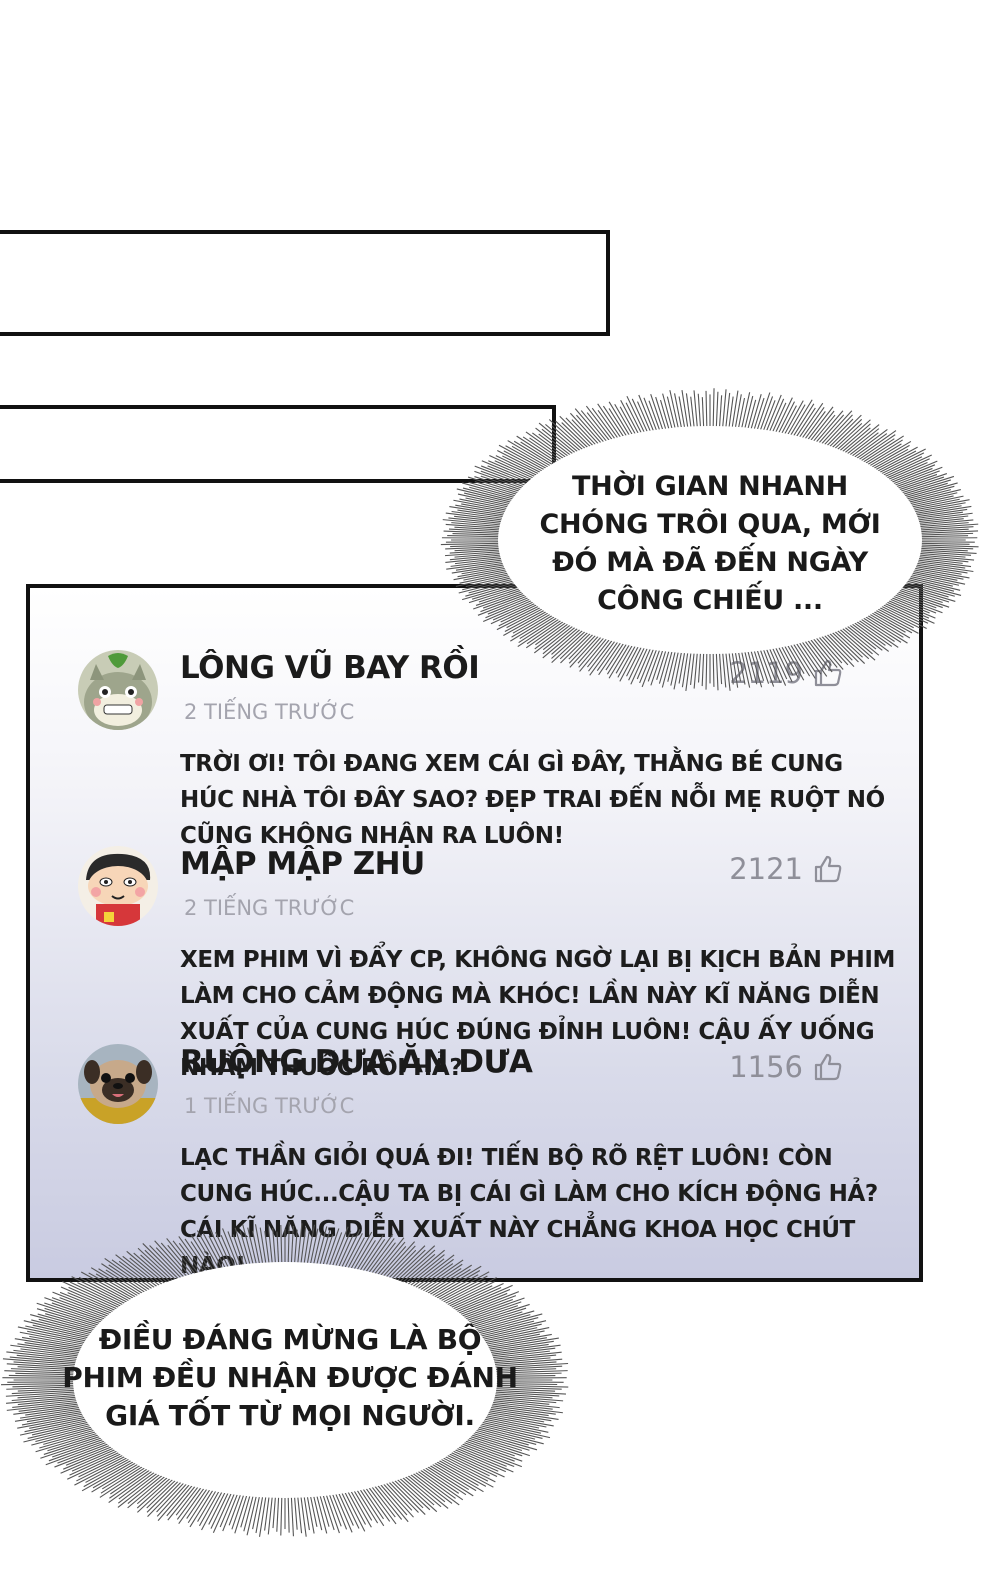 This screenshot has height=1577, width=1000. I want to click on like-button: 2121, so click(786, 869).